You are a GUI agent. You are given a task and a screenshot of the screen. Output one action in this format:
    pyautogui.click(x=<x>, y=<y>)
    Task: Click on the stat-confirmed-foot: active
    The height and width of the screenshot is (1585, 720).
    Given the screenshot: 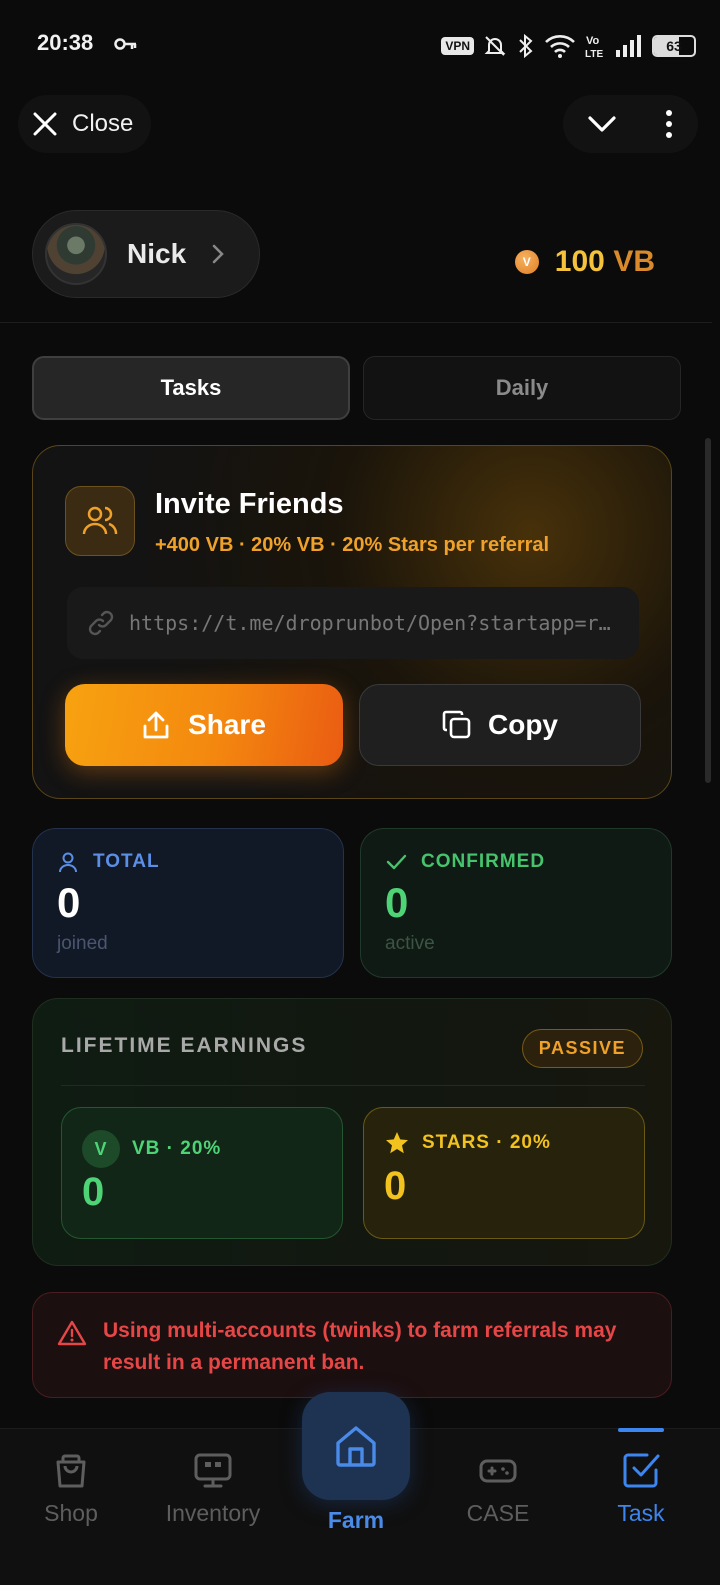 What is the action you would take?
    pyautogui.click(x=410, y=943)
    